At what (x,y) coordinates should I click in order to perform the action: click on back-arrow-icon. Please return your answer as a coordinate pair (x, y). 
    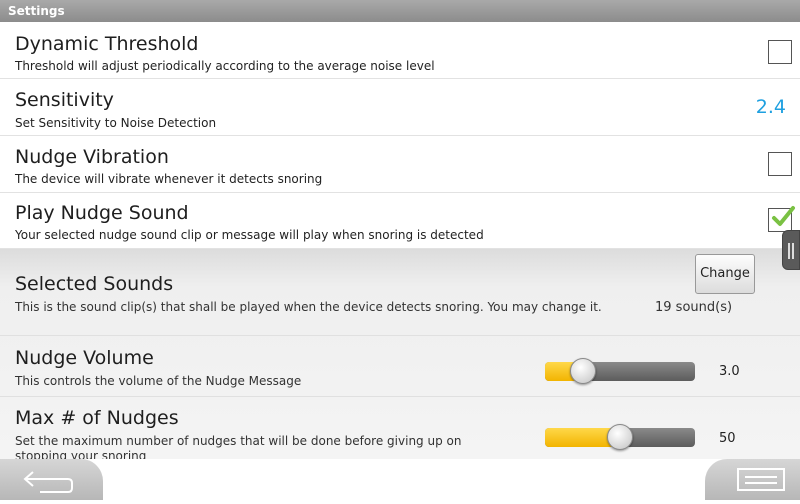
    Looking at the image, I should click on (48, 482).